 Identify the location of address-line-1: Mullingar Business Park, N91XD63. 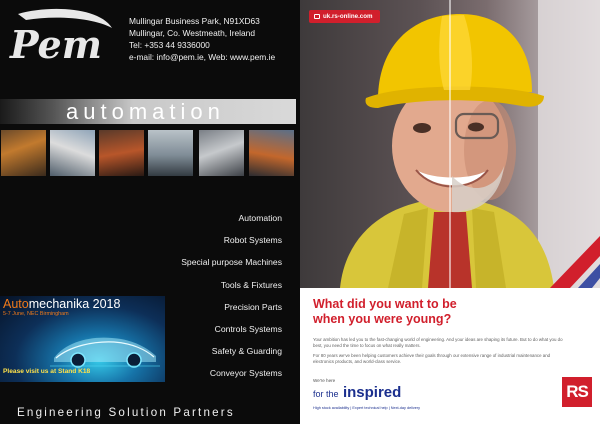
(194, 21).